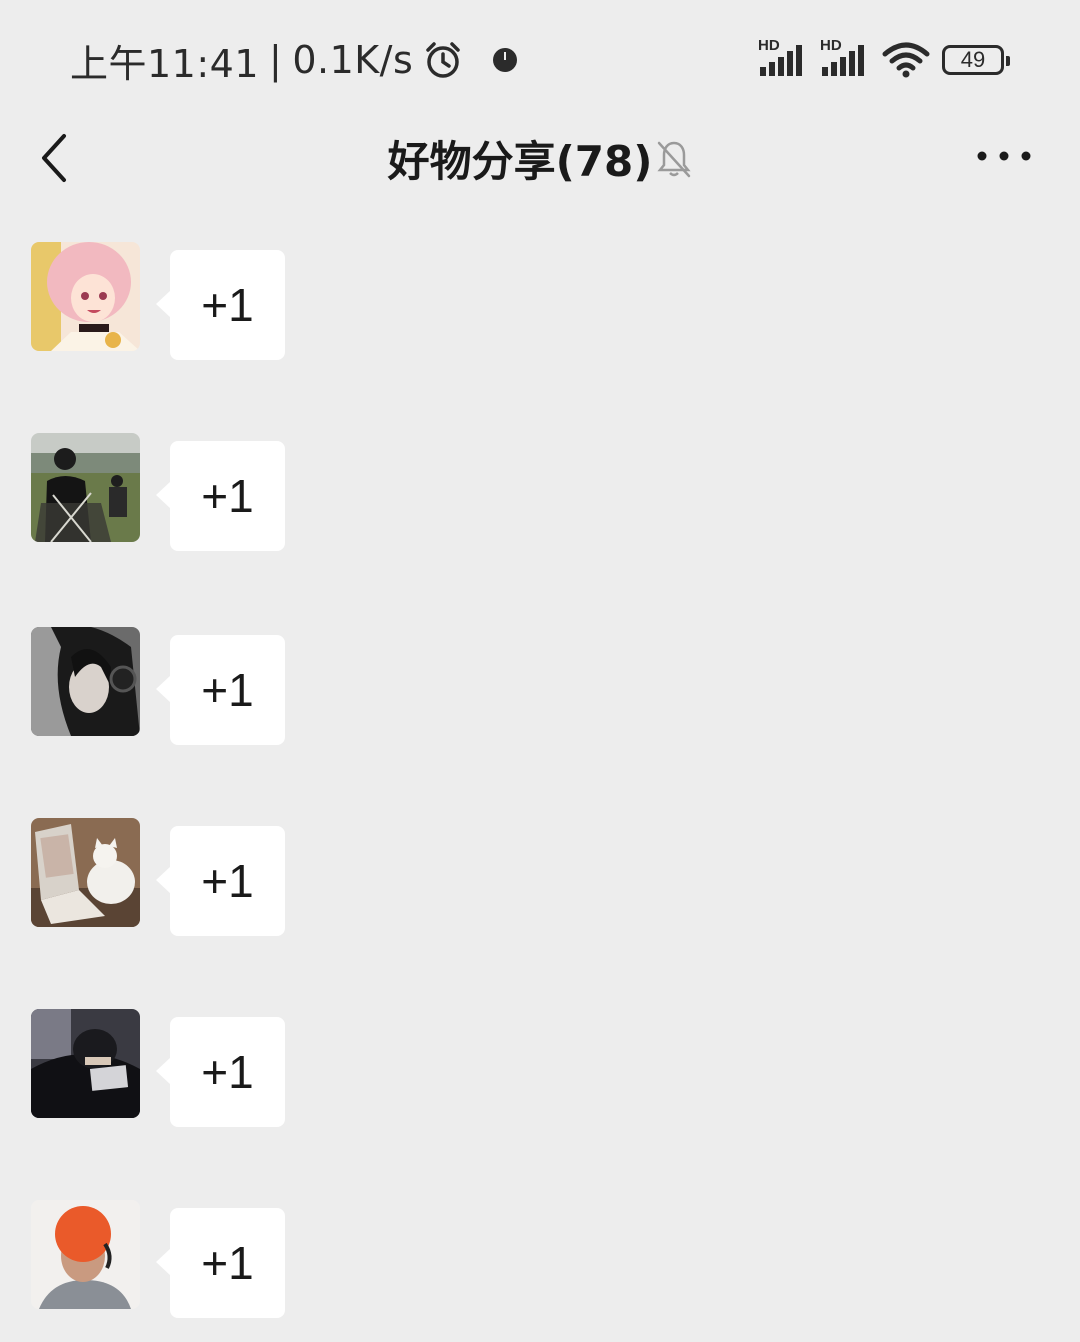 This screenshot has width=1080, height=1342. I want to click on dark-person-avatar-icon, so click(85, 1063).